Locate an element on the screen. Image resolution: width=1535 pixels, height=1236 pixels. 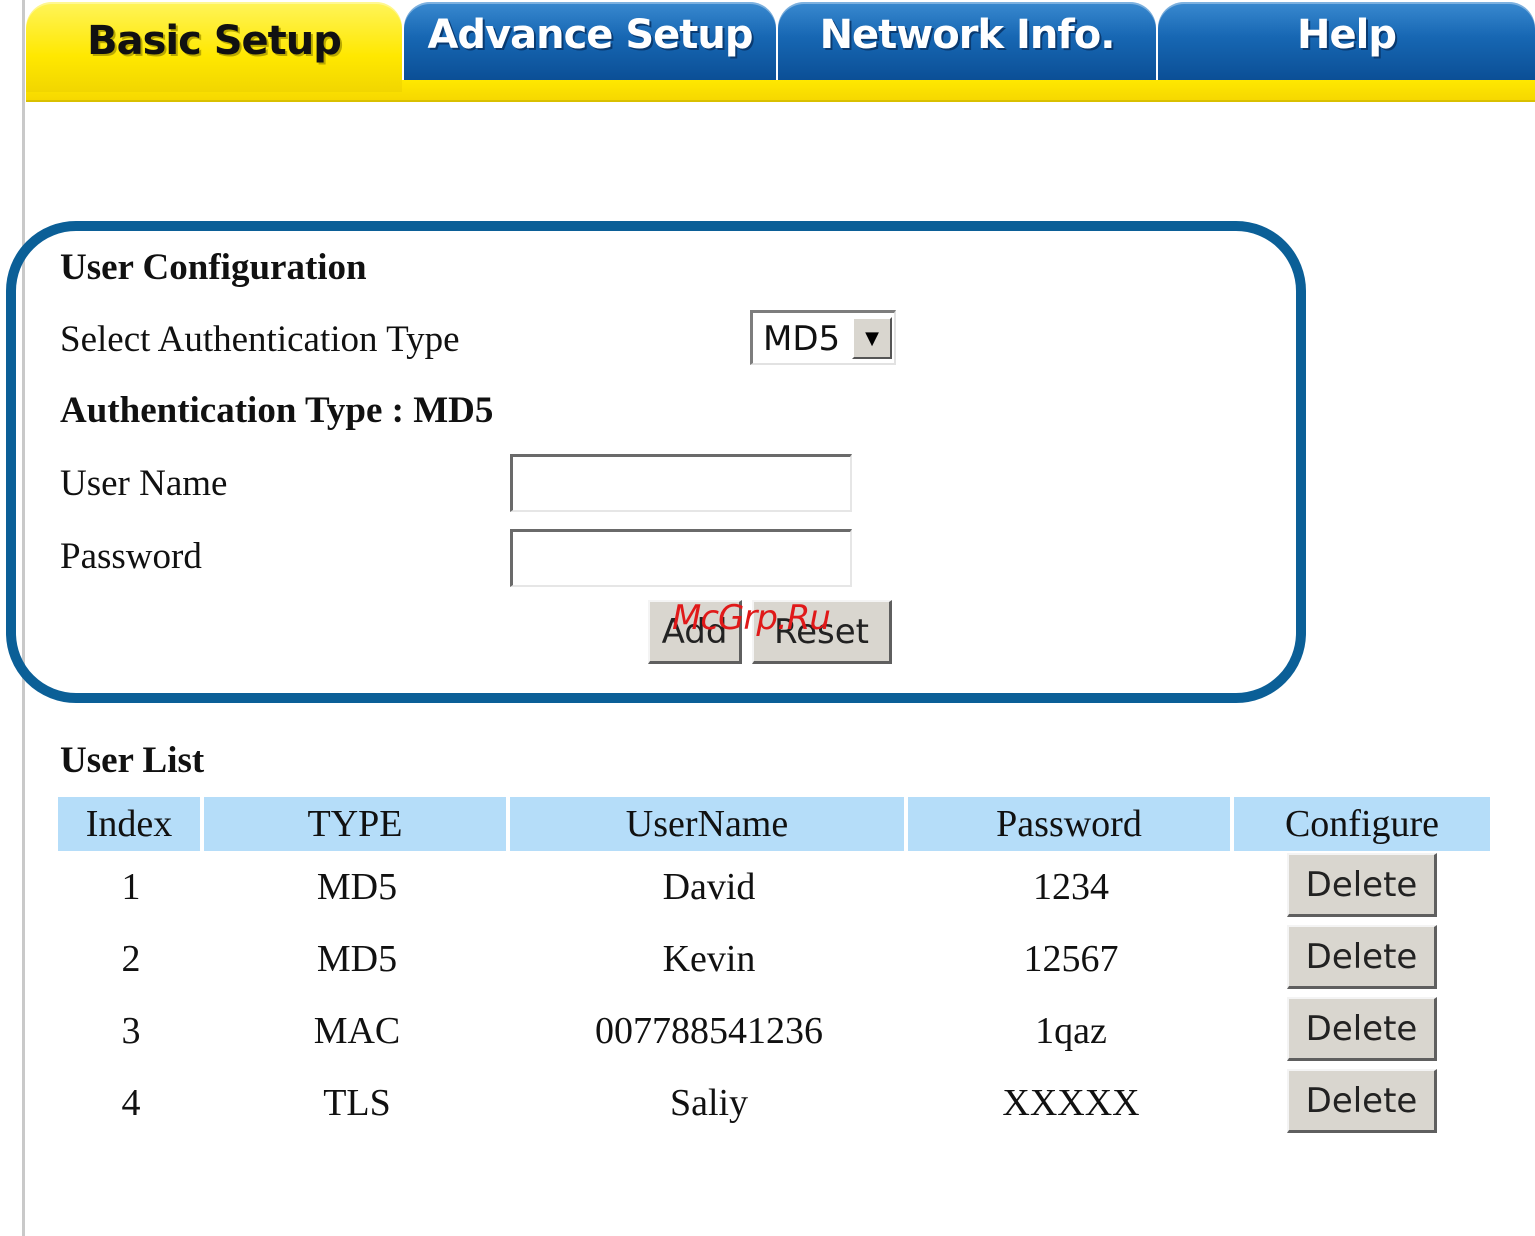
tab-network-info: Network Info. is located at coordinates (967, 41).